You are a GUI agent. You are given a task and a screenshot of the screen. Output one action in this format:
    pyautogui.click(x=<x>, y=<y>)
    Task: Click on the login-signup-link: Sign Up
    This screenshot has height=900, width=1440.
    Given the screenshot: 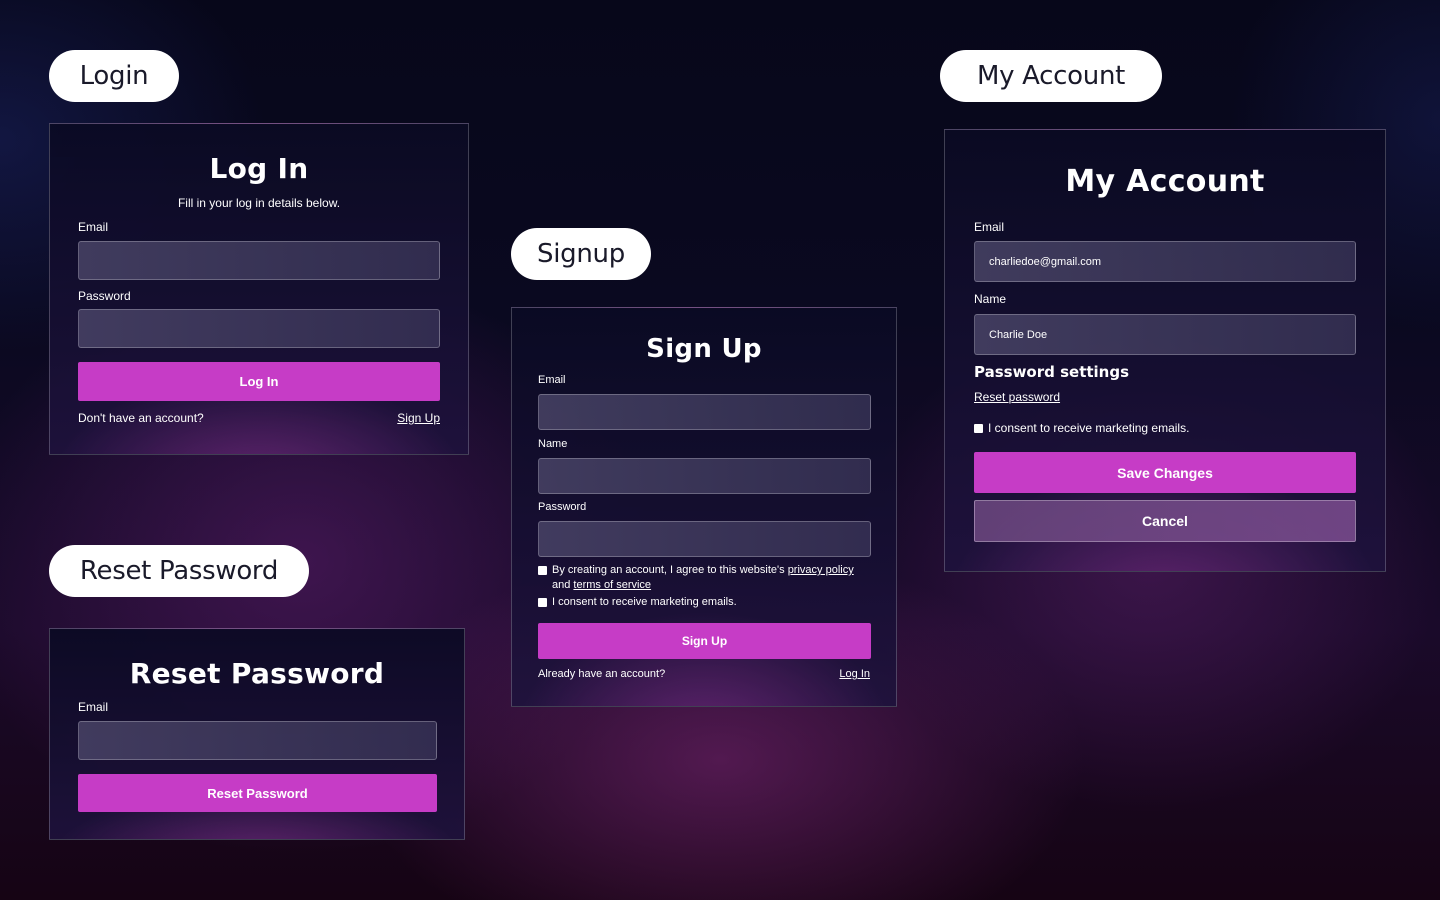 What is the action you would take?
    pyautogui.click(x=418, y=418)
    